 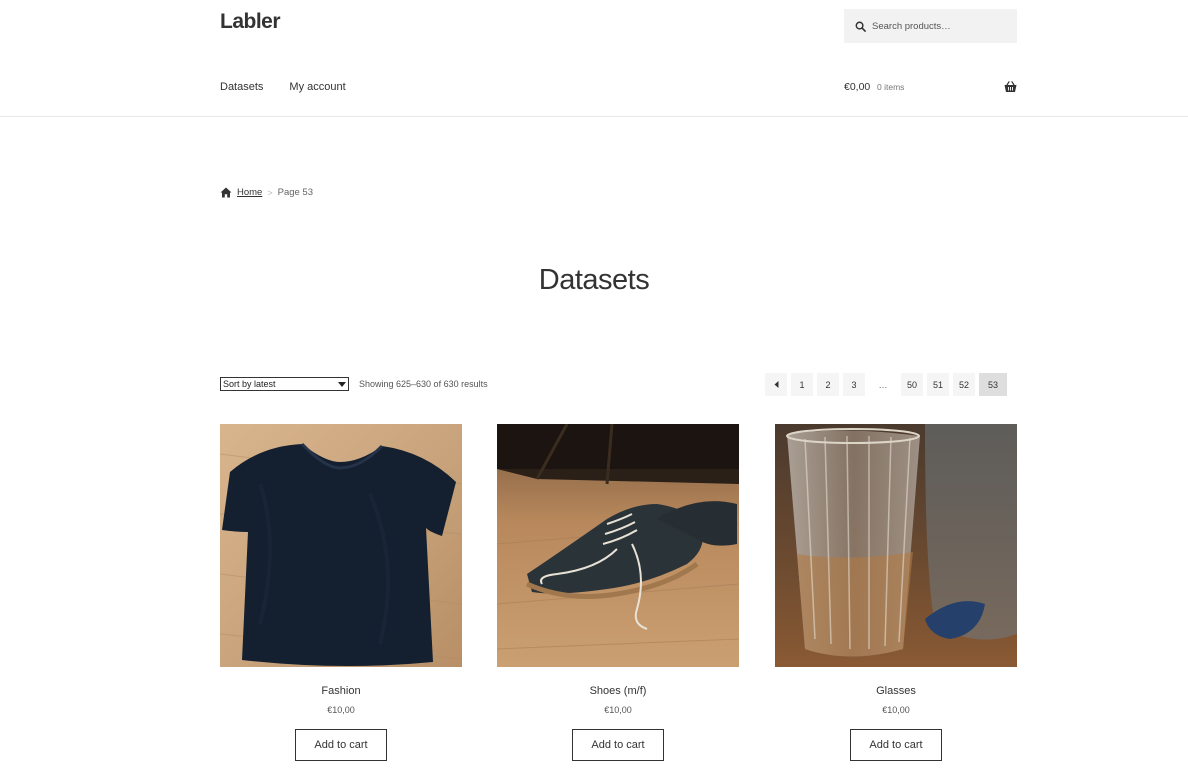 I want to click on product-name: Shoes (m/f), so click(x=618, y=691).